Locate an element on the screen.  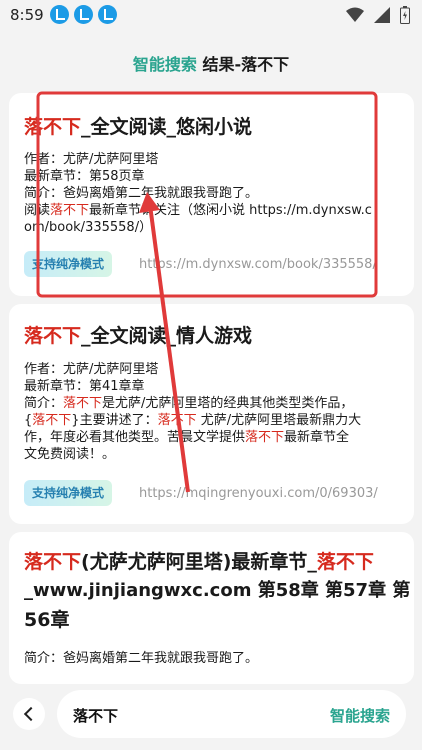
page-title-rest: 结果-落不下 is located at coordinates (243, 64).